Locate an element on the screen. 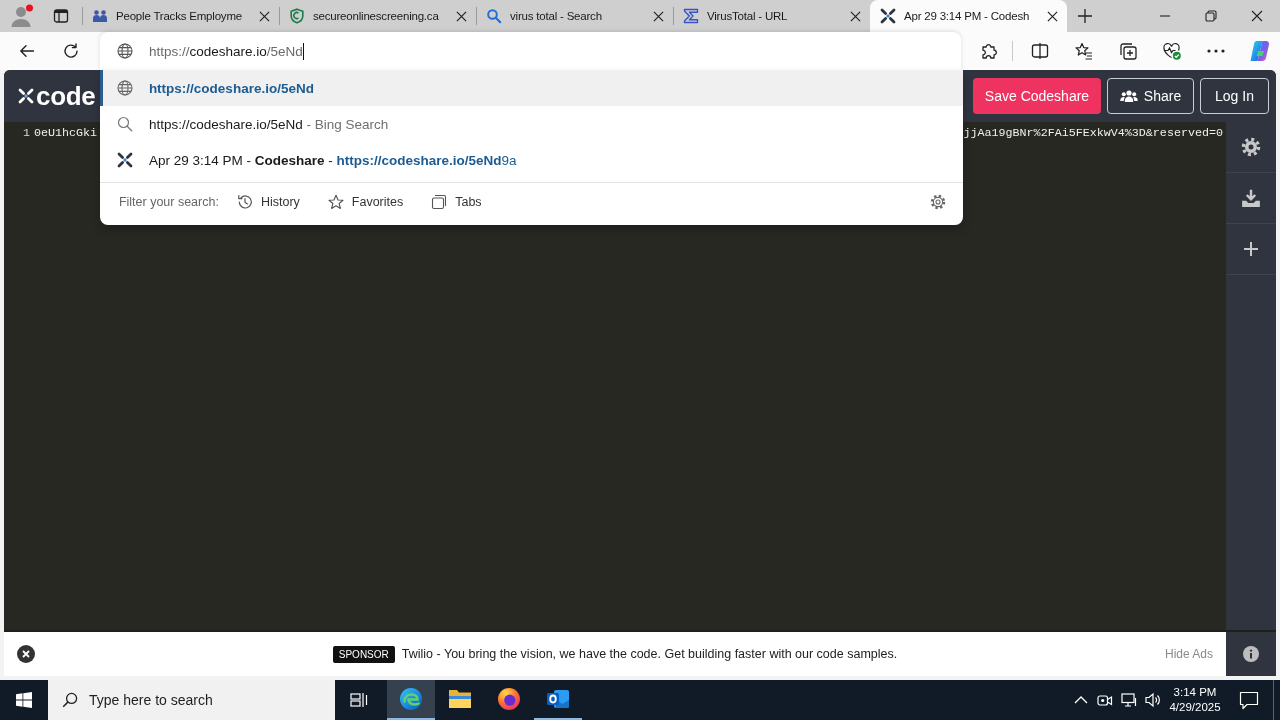  filter-option: Tabs is located at coordinates (456, 202).